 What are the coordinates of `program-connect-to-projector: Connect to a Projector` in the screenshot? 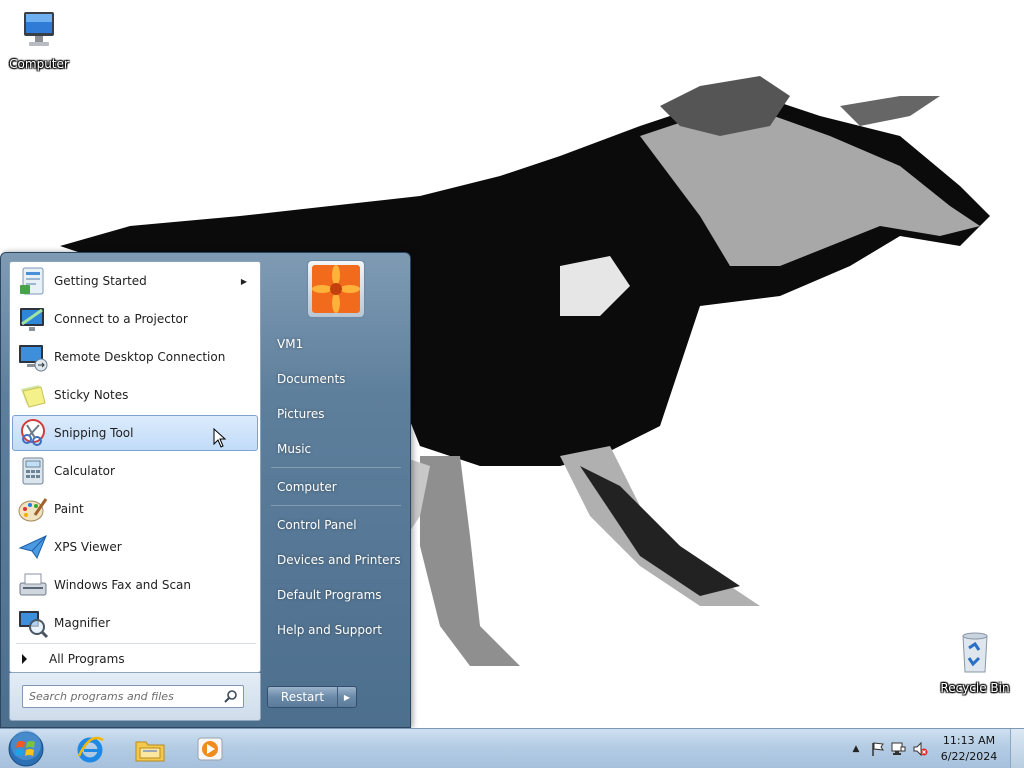 It's located at (135, 319).